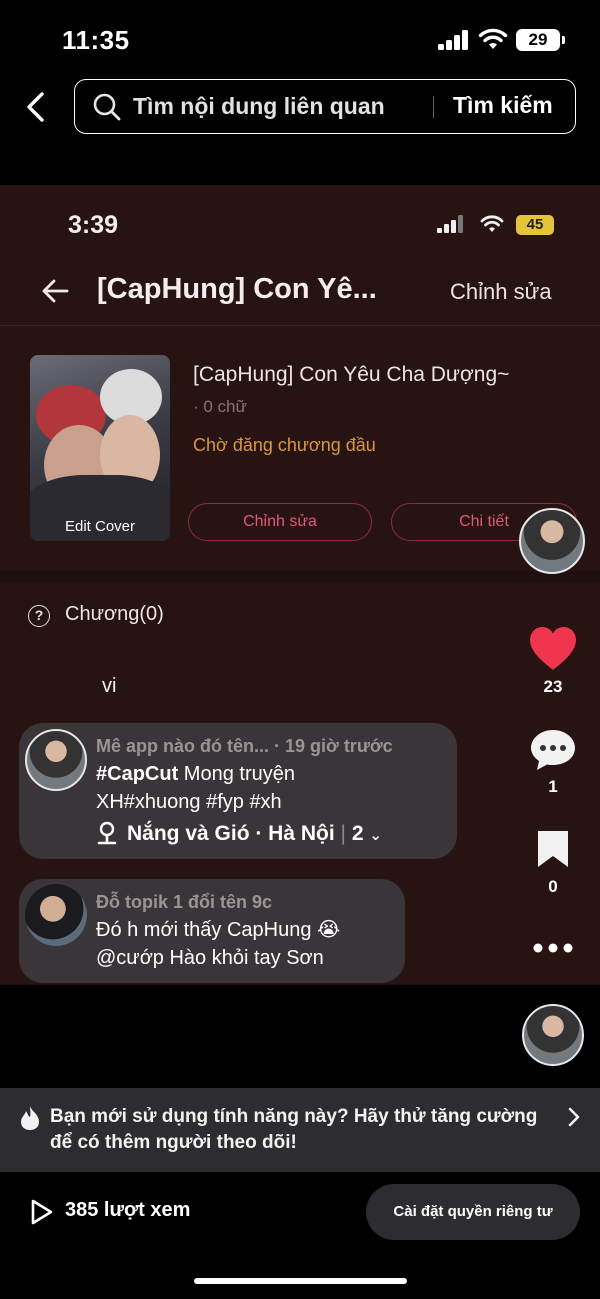 This screenshot has width=600, height=1299. I want to click on embedded-edit-button: Chỉnh sửa, so click(280, 522).